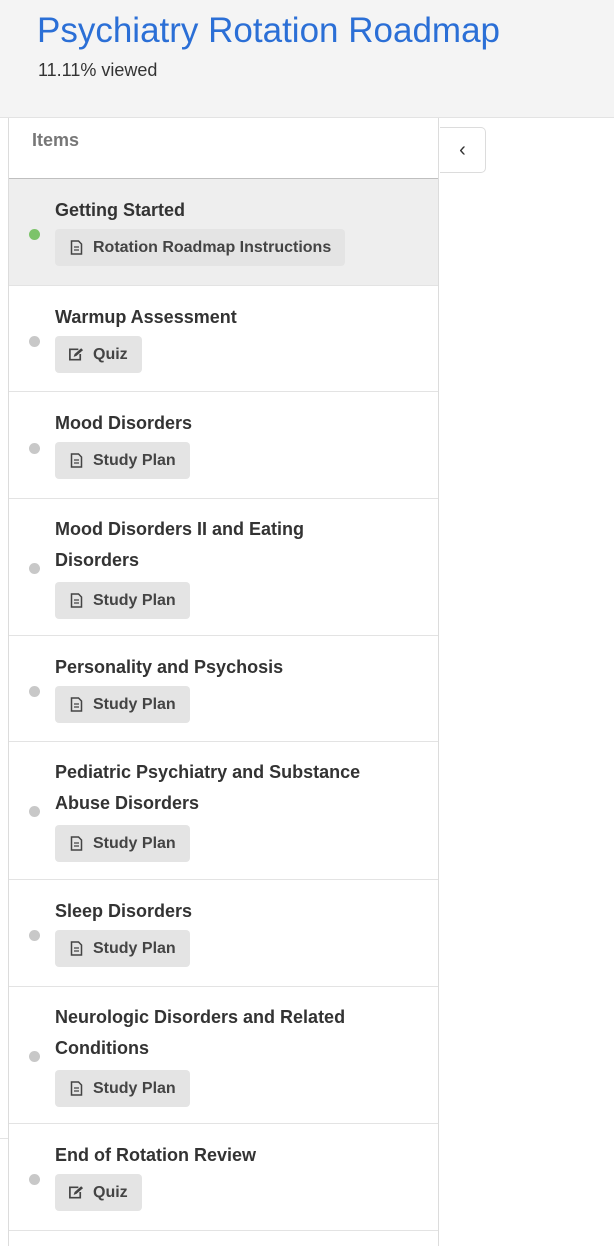  I want to click on chevron-left-icon: ‹, so click(462, 149).